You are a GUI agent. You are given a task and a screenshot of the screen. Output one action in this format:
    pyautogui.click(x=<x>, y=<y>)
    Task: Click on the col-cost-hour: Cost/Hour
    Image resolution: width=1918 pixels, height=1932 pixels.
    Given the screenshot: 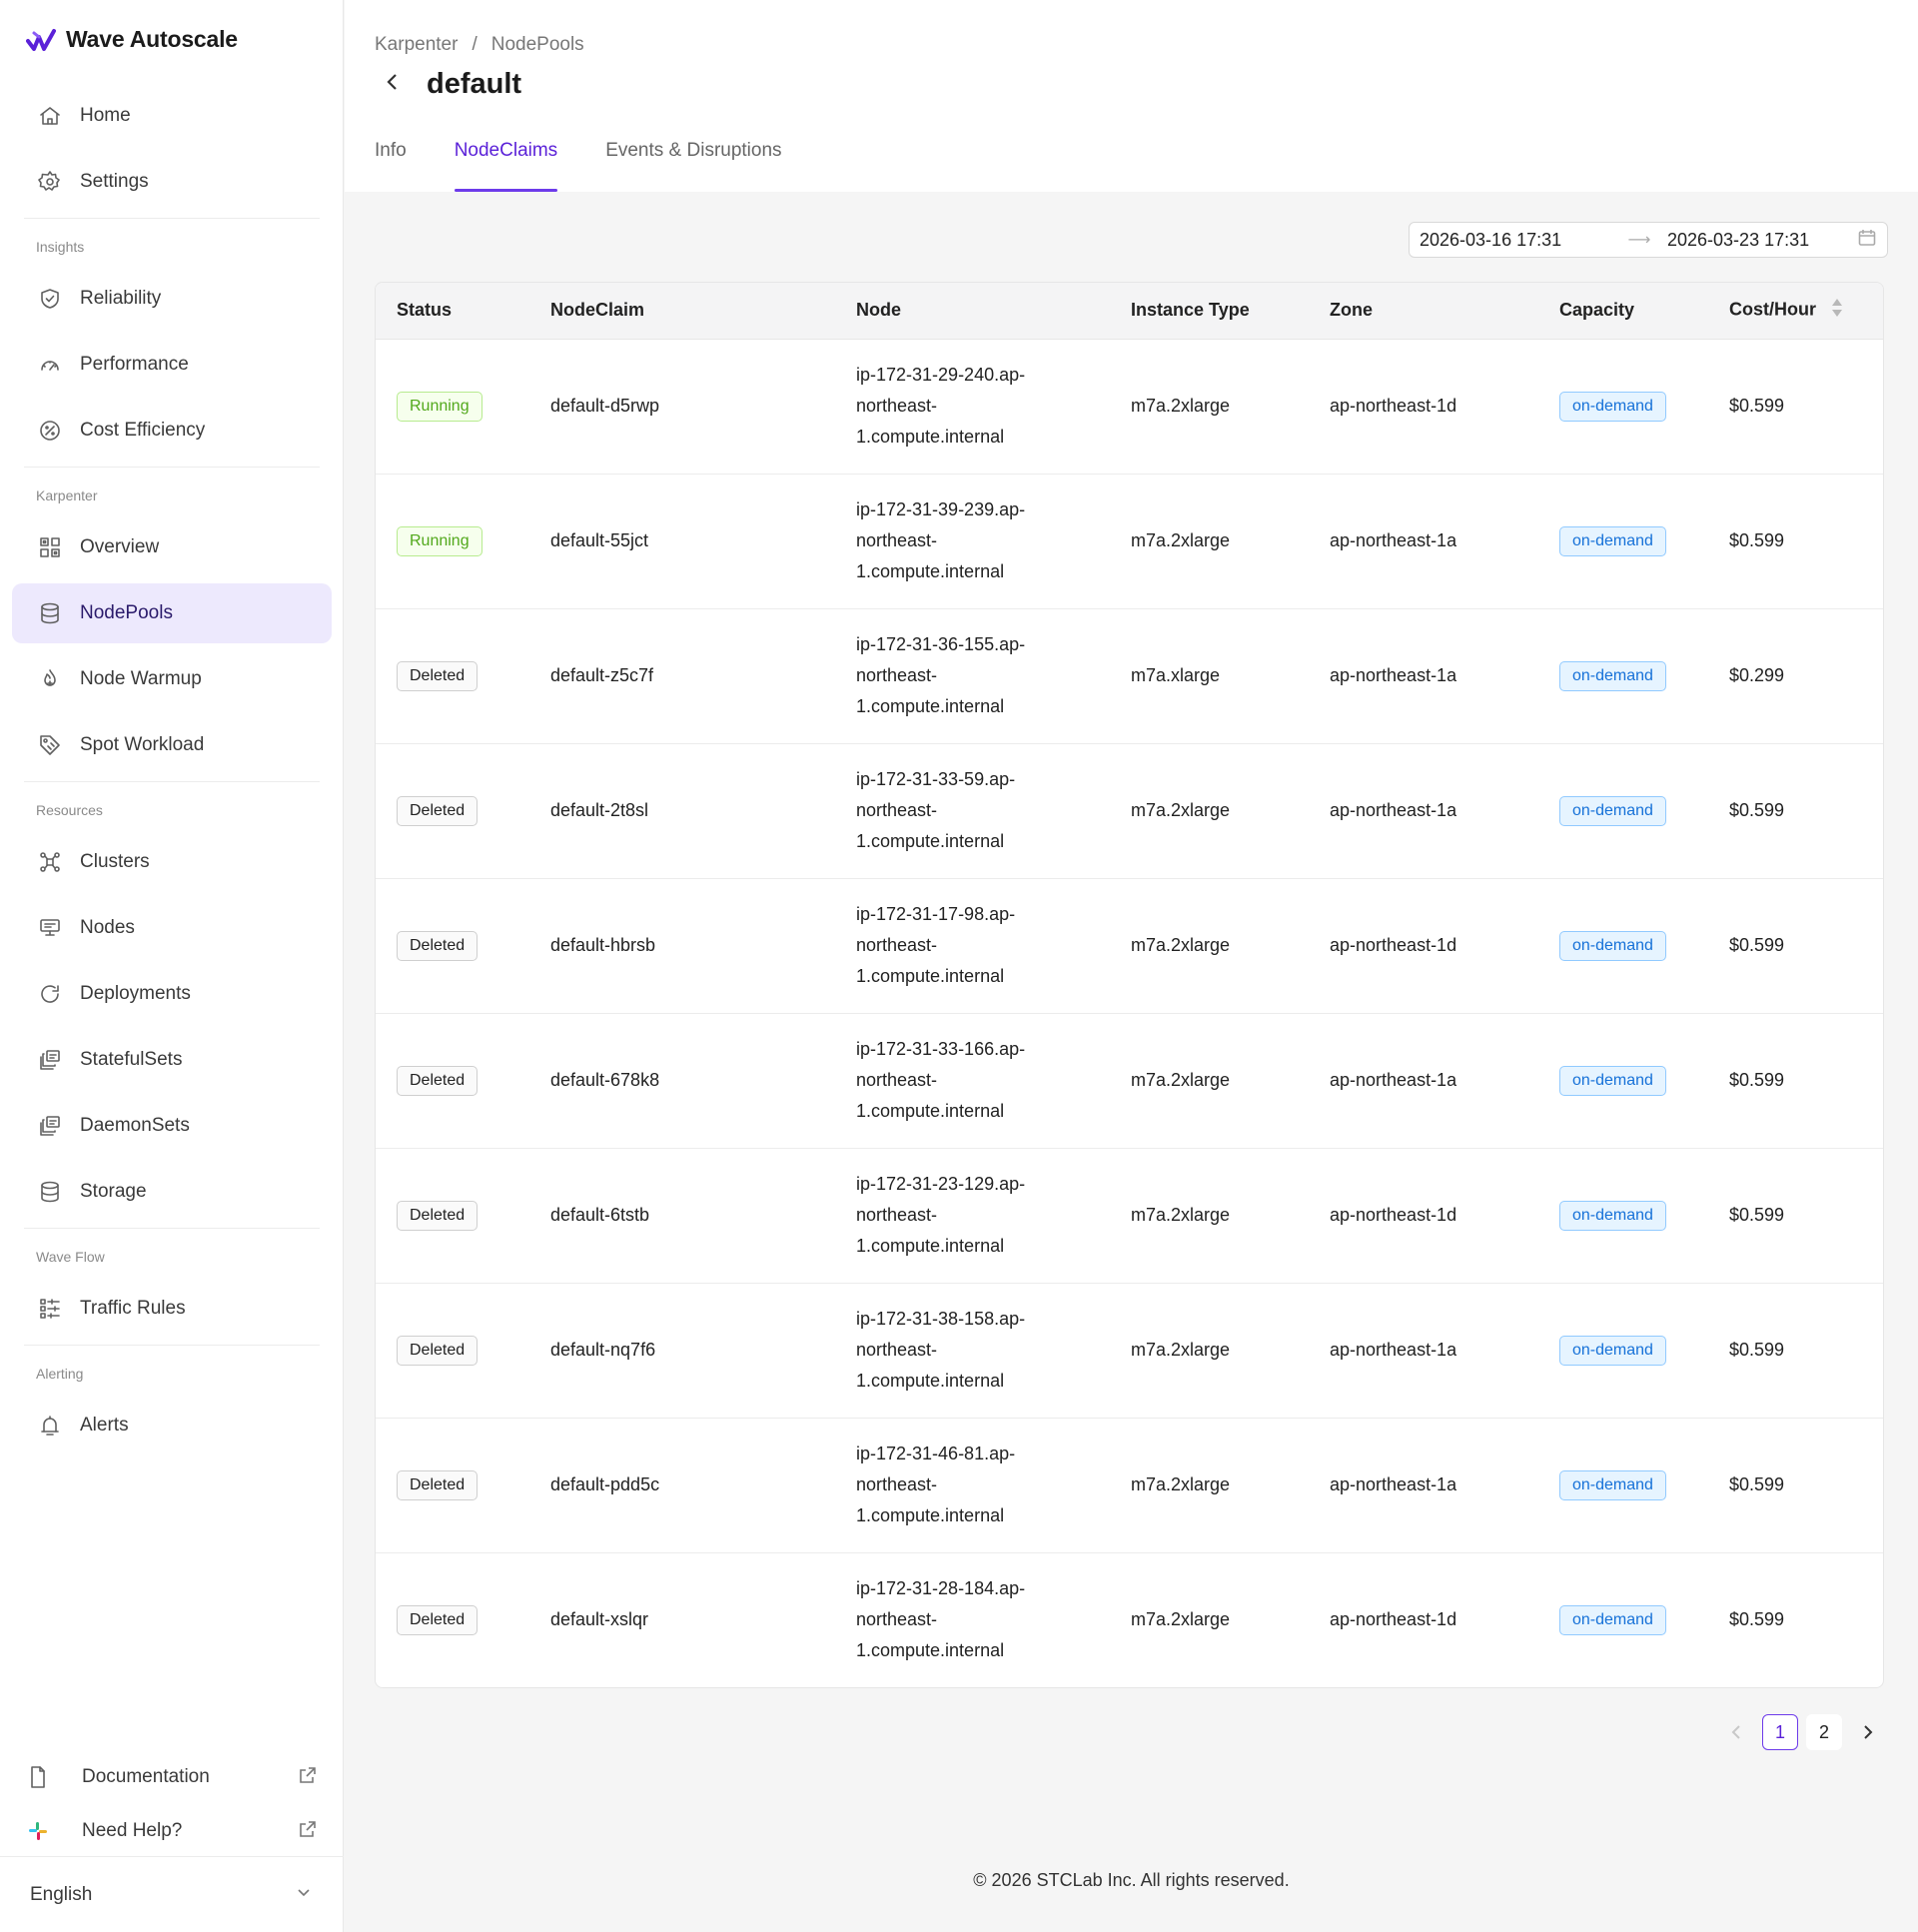 What is the action you would take?
    pyautogui.click(x=1796, y=311)
    